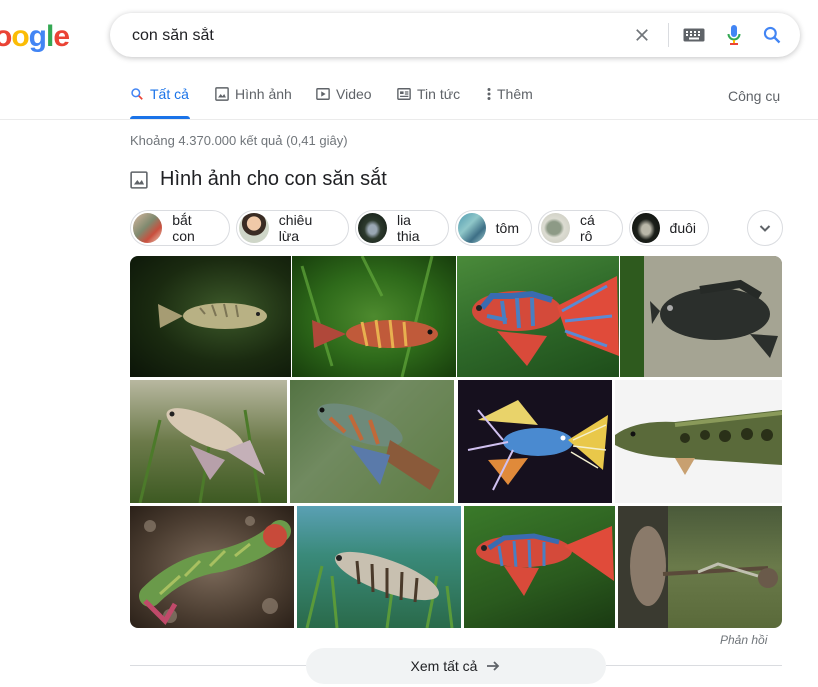 The width and height of the screenshot is (818, 687). What do you see at coordinates (408, 228) in the screenshot?
I see `chip-label: lia thia` at bounding box center [408, 228].